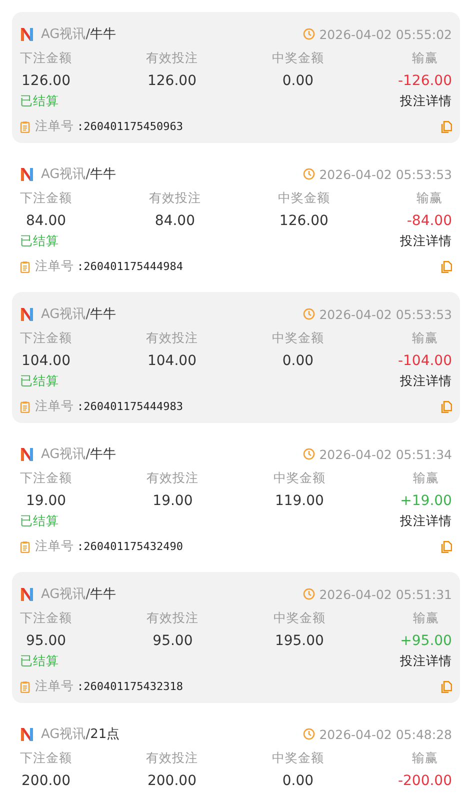 The image size is (476, 793). What do you see at coordinates (105, 734) in the screenshot?
I see `game-name: 21点` at bounding box center [105, 734].